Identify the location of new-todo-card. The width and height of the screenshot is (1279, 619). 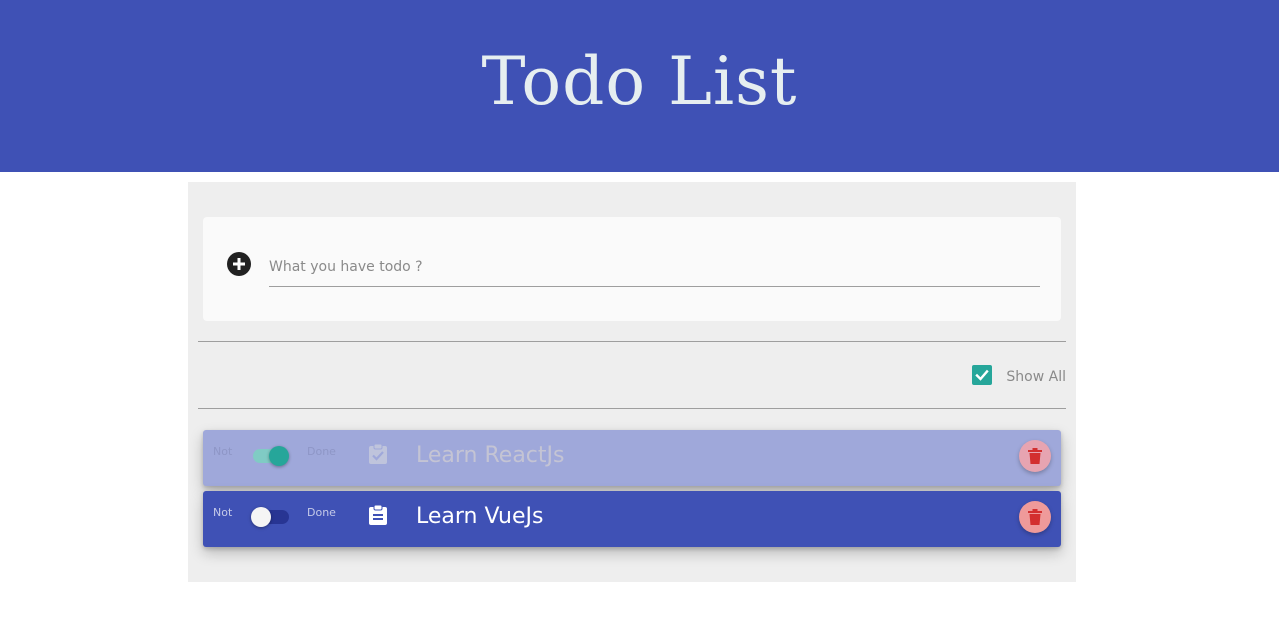
(632, 269).